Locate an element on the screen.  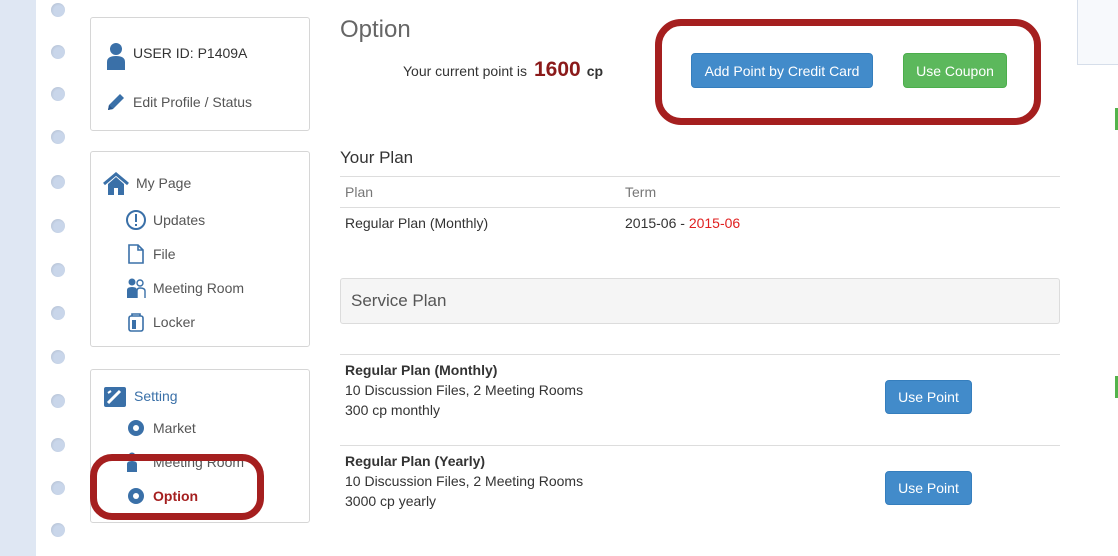
your-plan-title: Your Plan is located at coordinates (377, 157).